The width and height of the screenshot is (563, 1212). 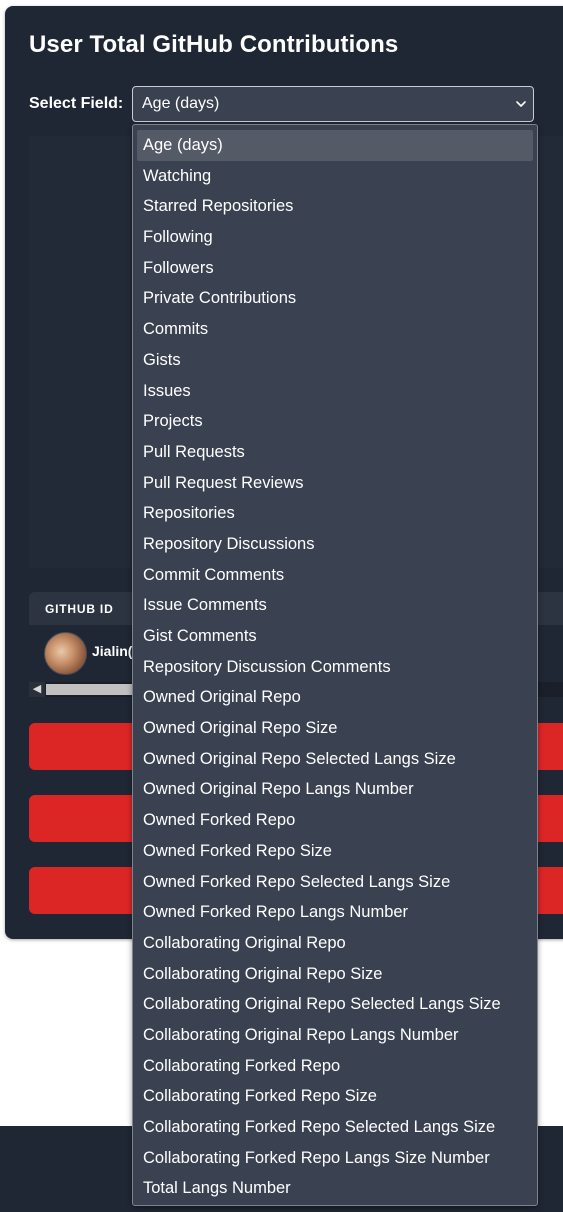 I want to click on dropdown-option: Collaborating Forked Repo Size, so click(x=335, y=1096).